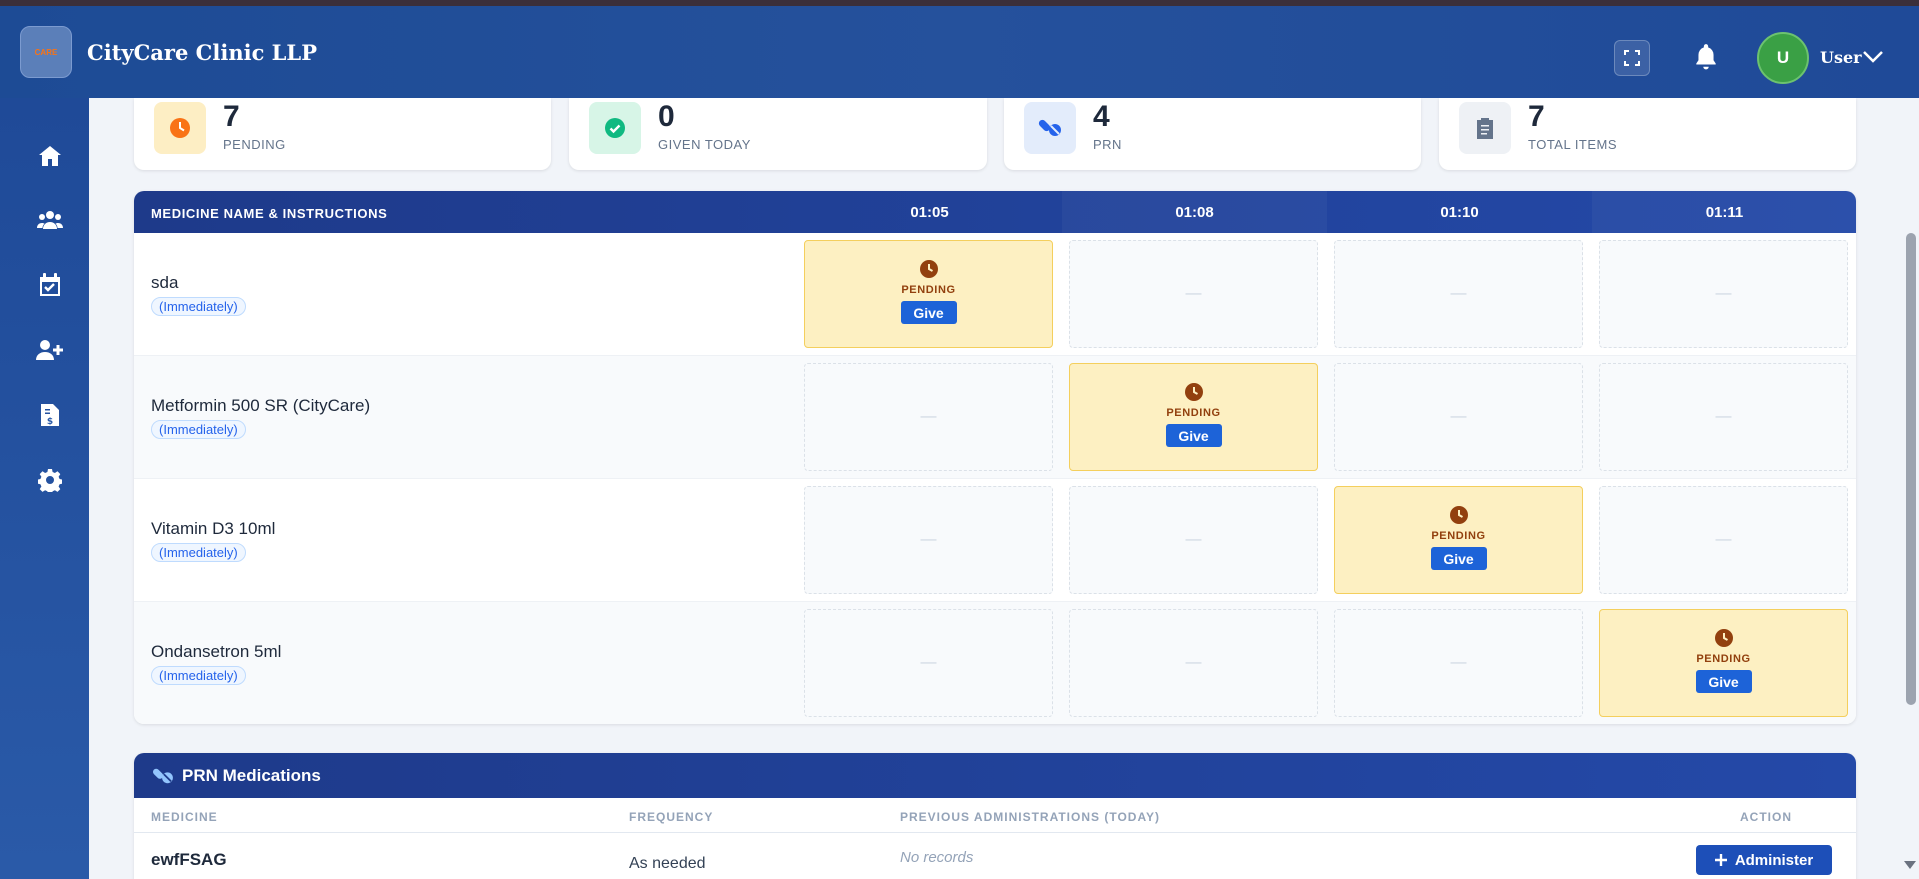  What do you see at coordinates (231, 116) in the screenshot?
I see `stat-value: 7` at bounding box center [231, 116].